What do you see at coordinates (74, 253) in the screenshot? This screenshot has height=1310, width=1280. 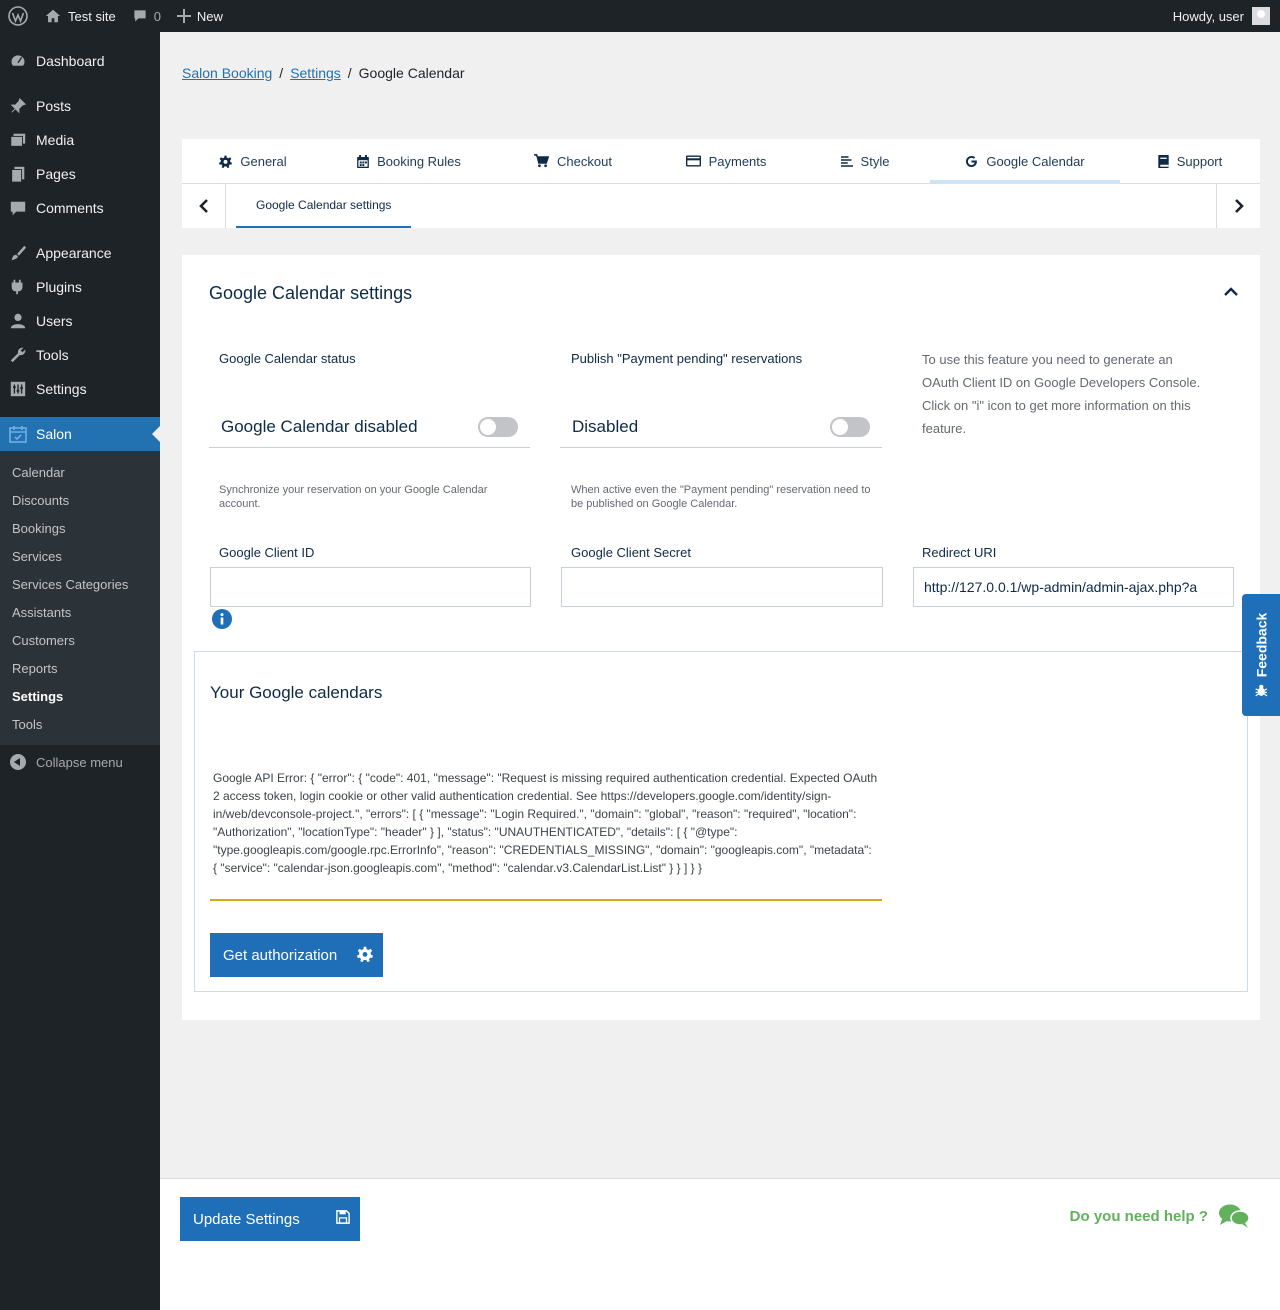 I see `sidebar-item-label: Appearance` at bounding box center [74, 253].